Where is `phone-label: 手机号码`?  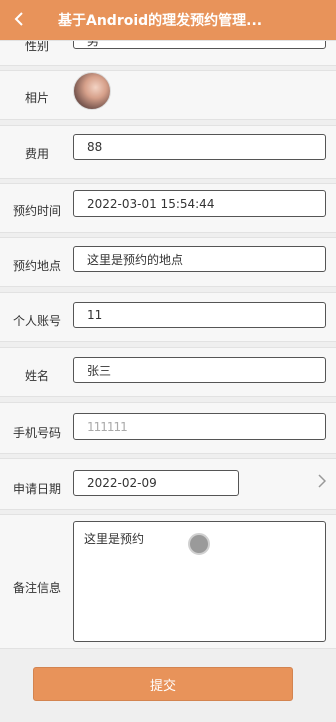
phone-label: 手机号码 is located at coordinates (36, 433).